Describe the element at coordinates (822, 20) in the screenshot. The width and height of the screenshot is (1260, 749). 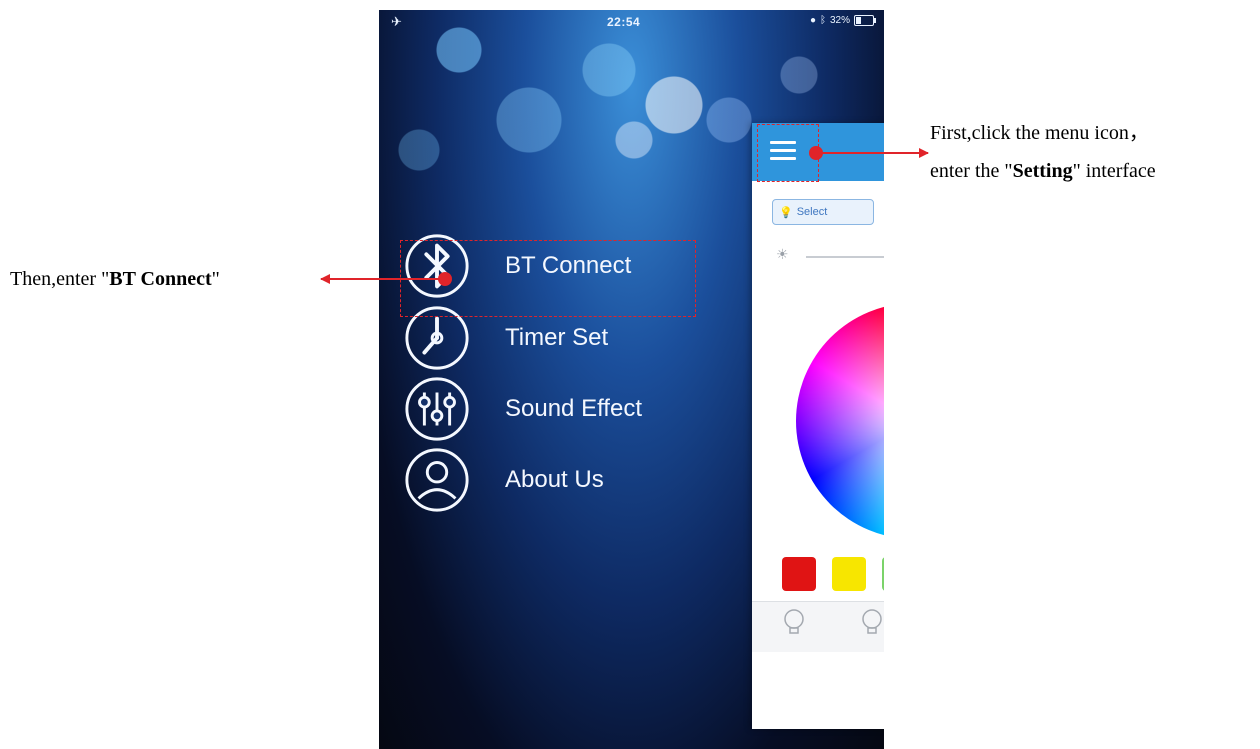
I see `bluetooth-icon: ᛒ` at that location.